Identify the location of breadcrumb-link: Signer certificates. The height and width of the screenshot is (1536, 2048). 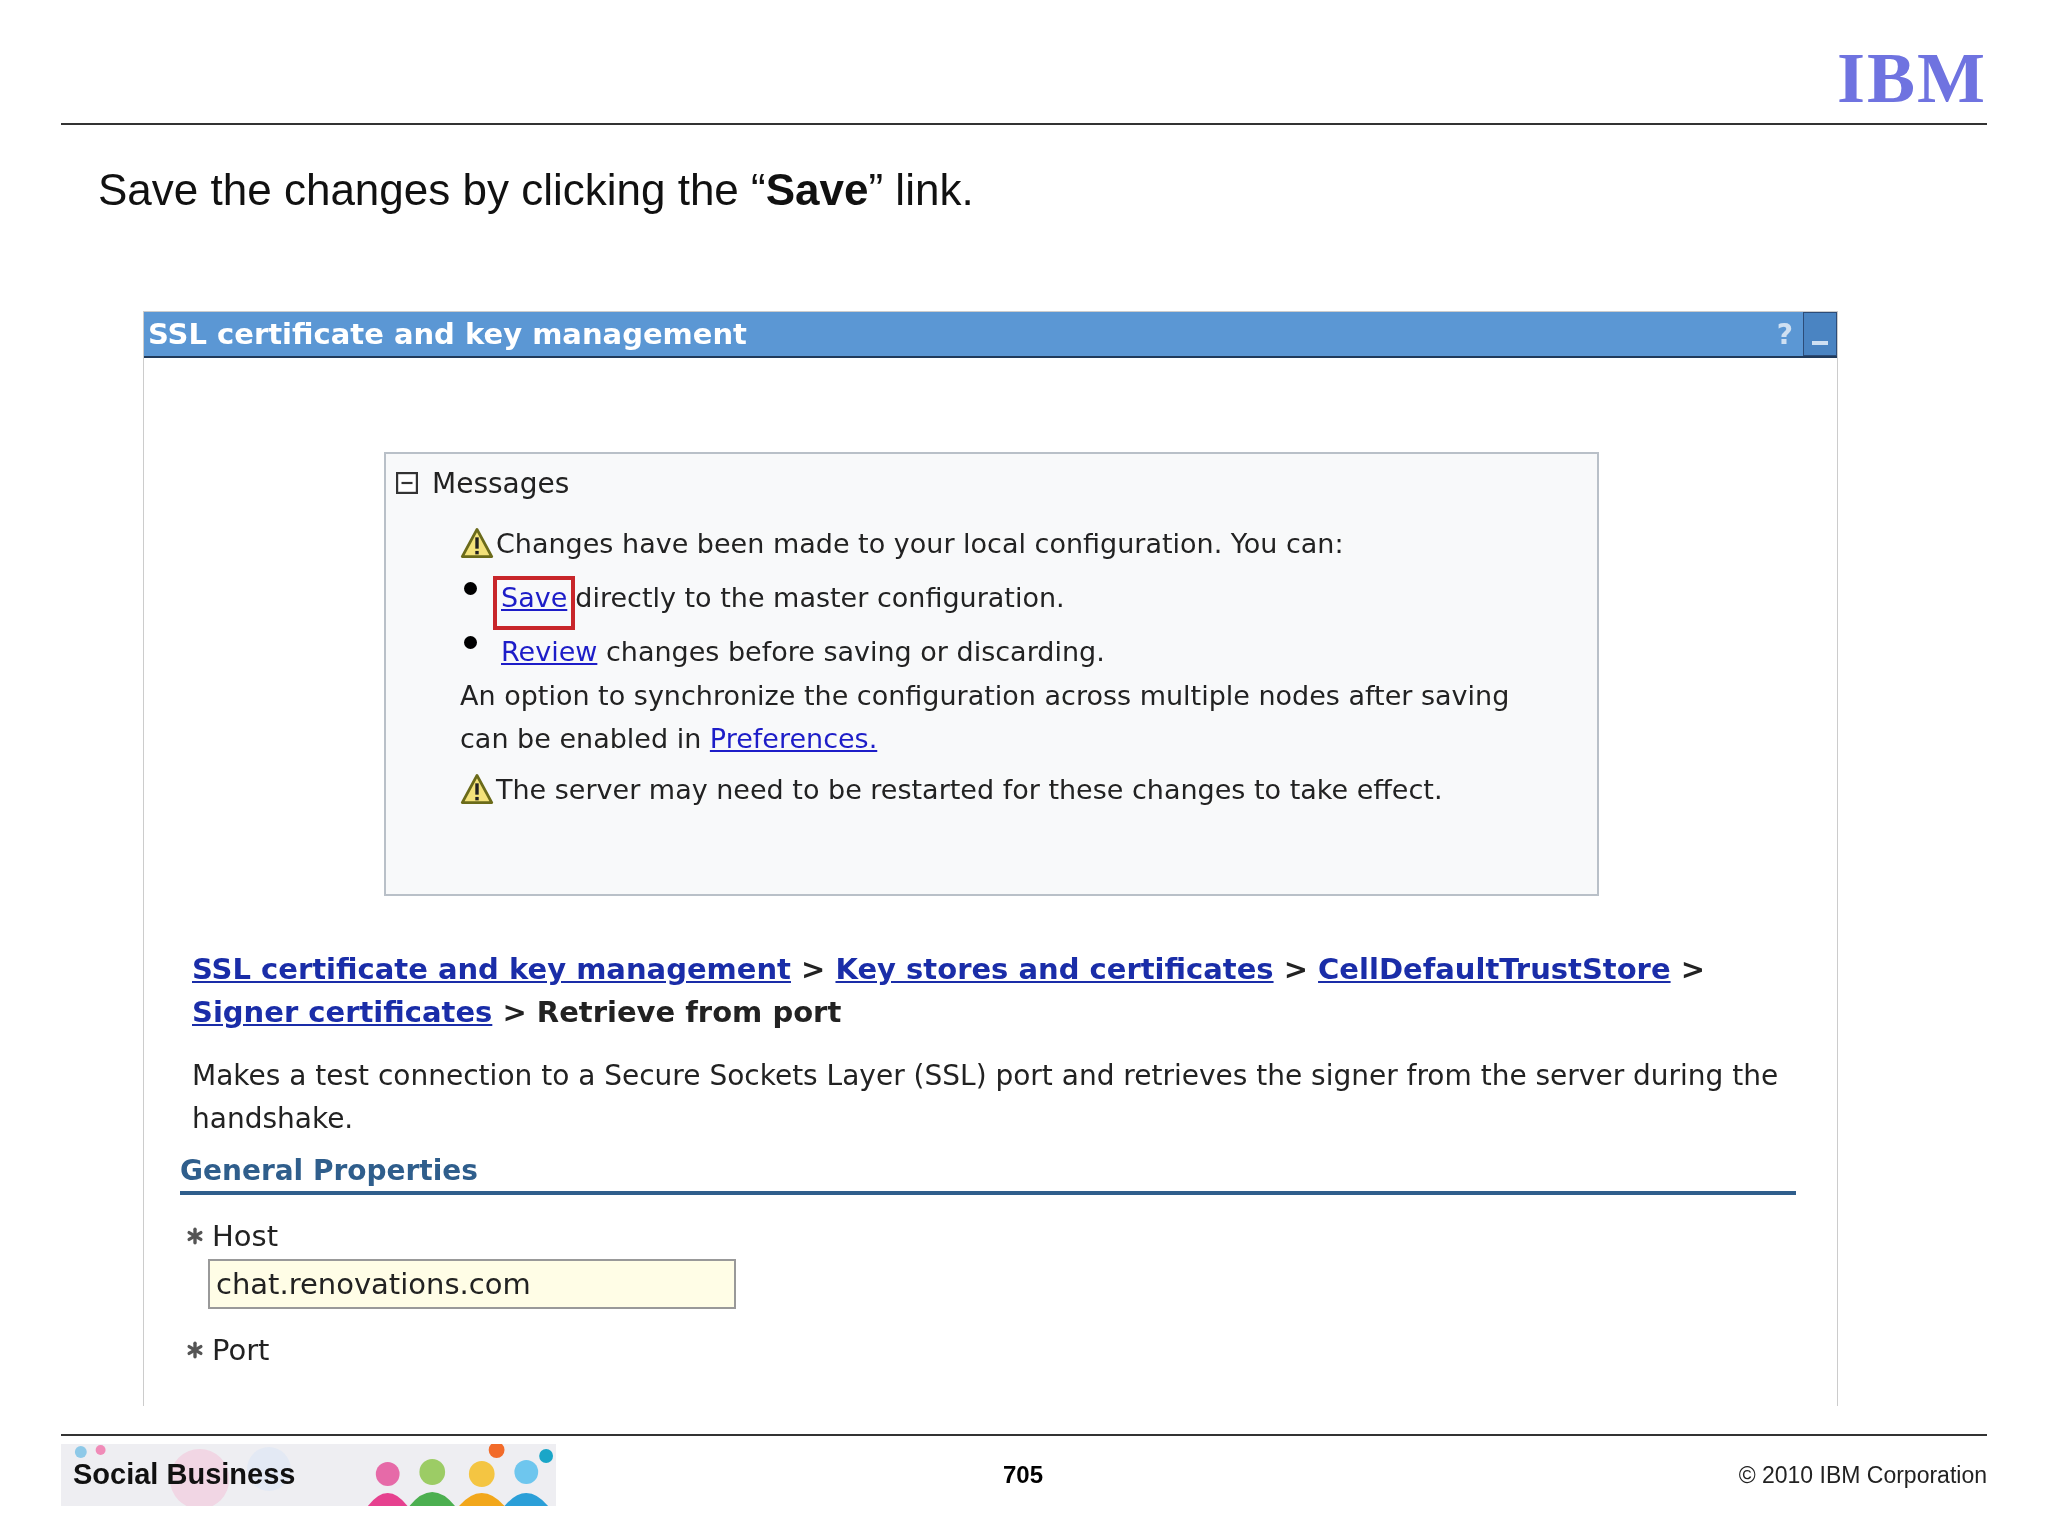
(342, 1012).